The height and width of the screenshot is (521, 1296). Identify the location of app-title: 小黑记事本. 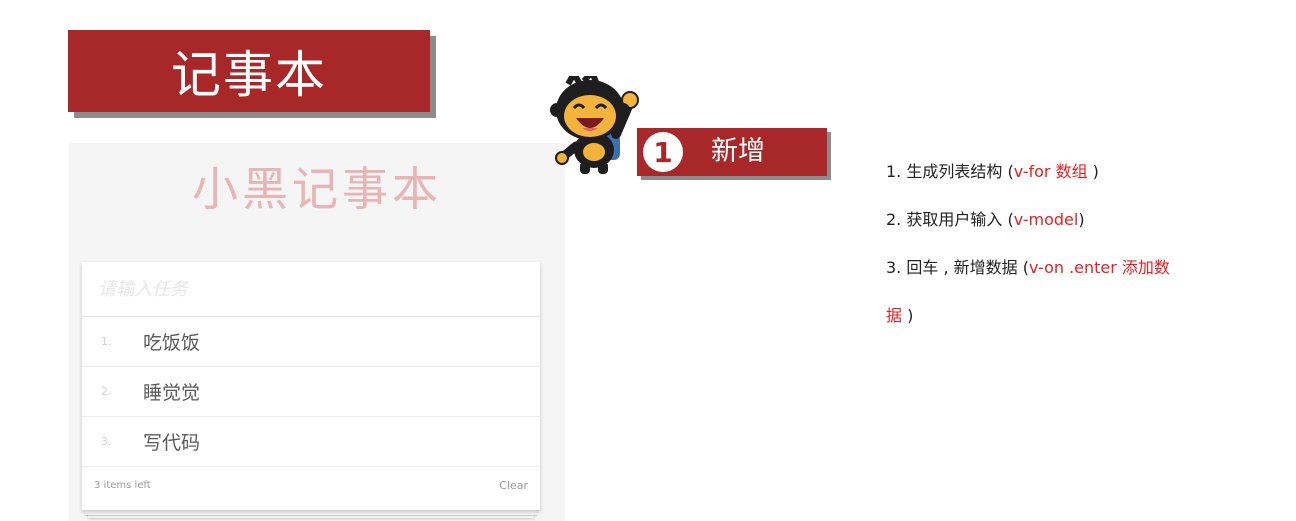
(317, 189).